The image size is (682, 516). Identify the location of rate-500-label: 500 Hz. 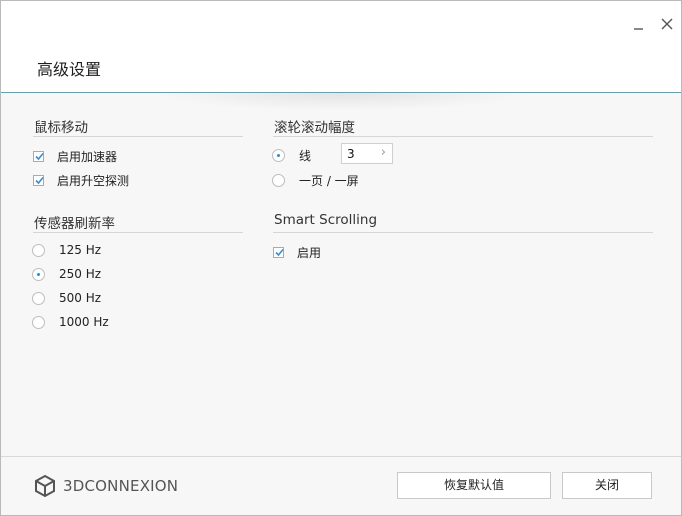
(80, 298).